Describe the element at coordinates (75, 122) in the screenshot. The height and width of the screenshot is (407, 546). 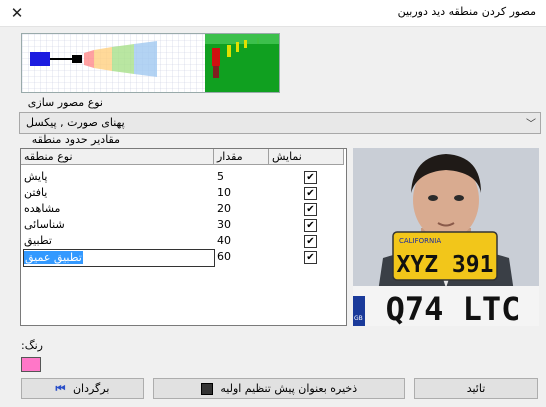
I see `visualization-value: پهنای صورت , پیکسل` at that location.